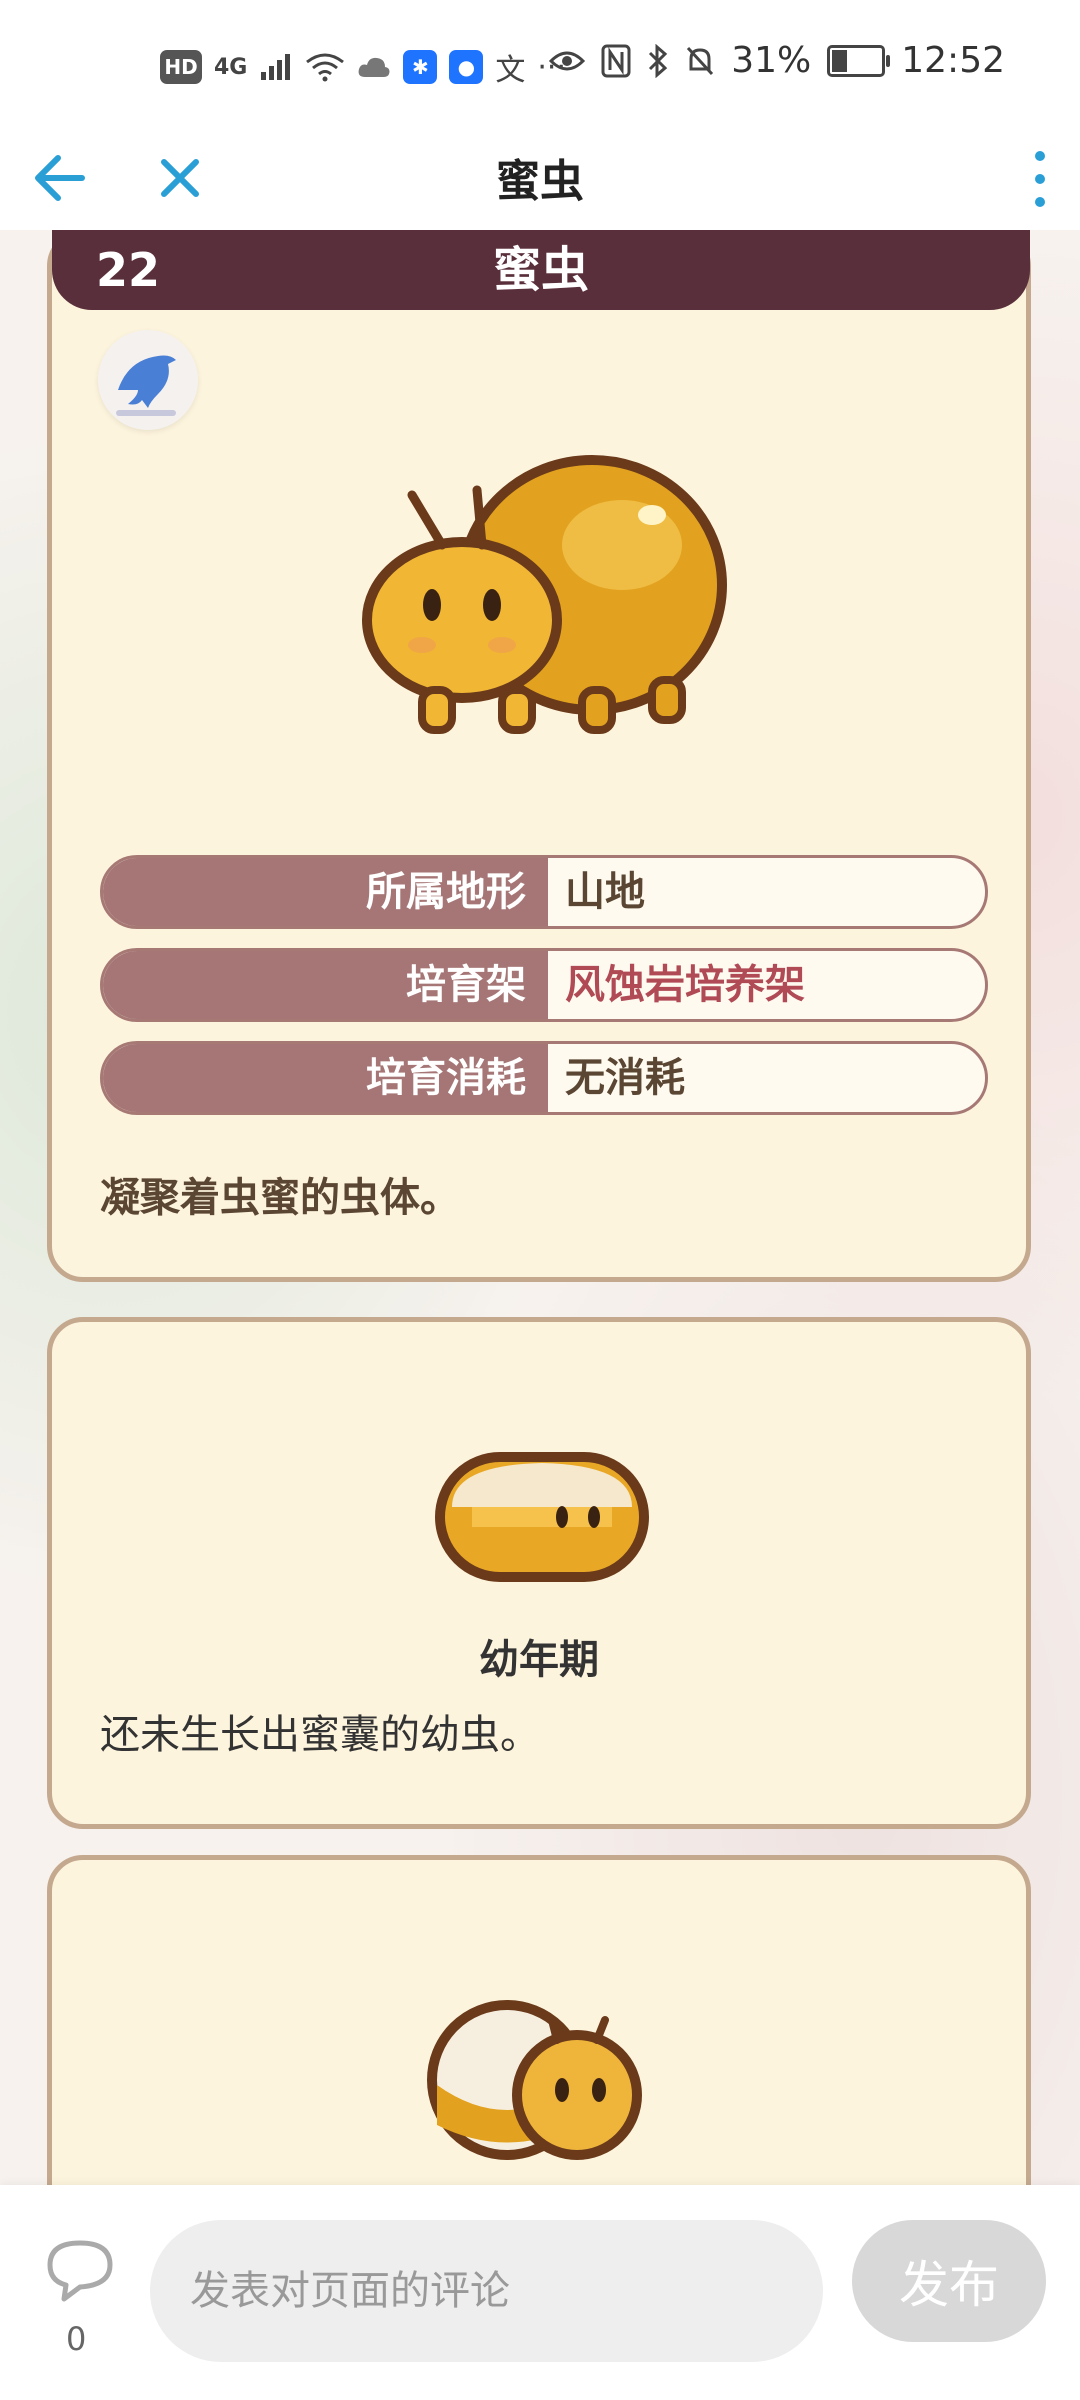 The image size is (1080, 2400). I want to click on app-bar: 蜜虫, so click(540, 182).